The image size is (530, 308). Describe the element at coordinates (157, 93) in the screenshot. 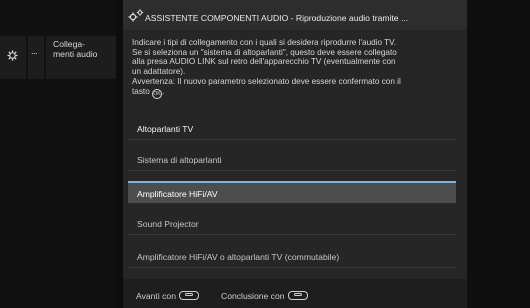

I see `ok-button-icon: OK` at that location.